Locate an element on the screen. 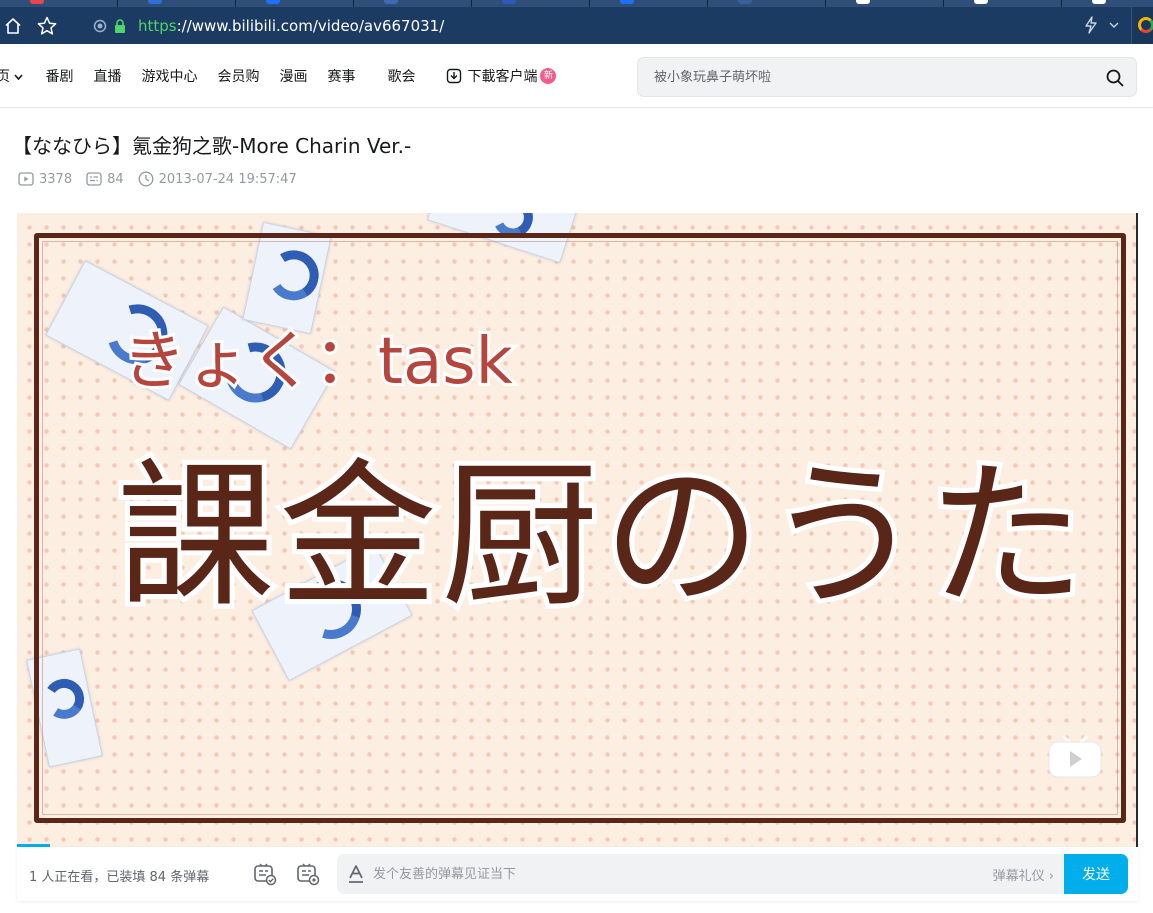  send-danmaku-button: 发送 is located at coordinates (1096, 874).